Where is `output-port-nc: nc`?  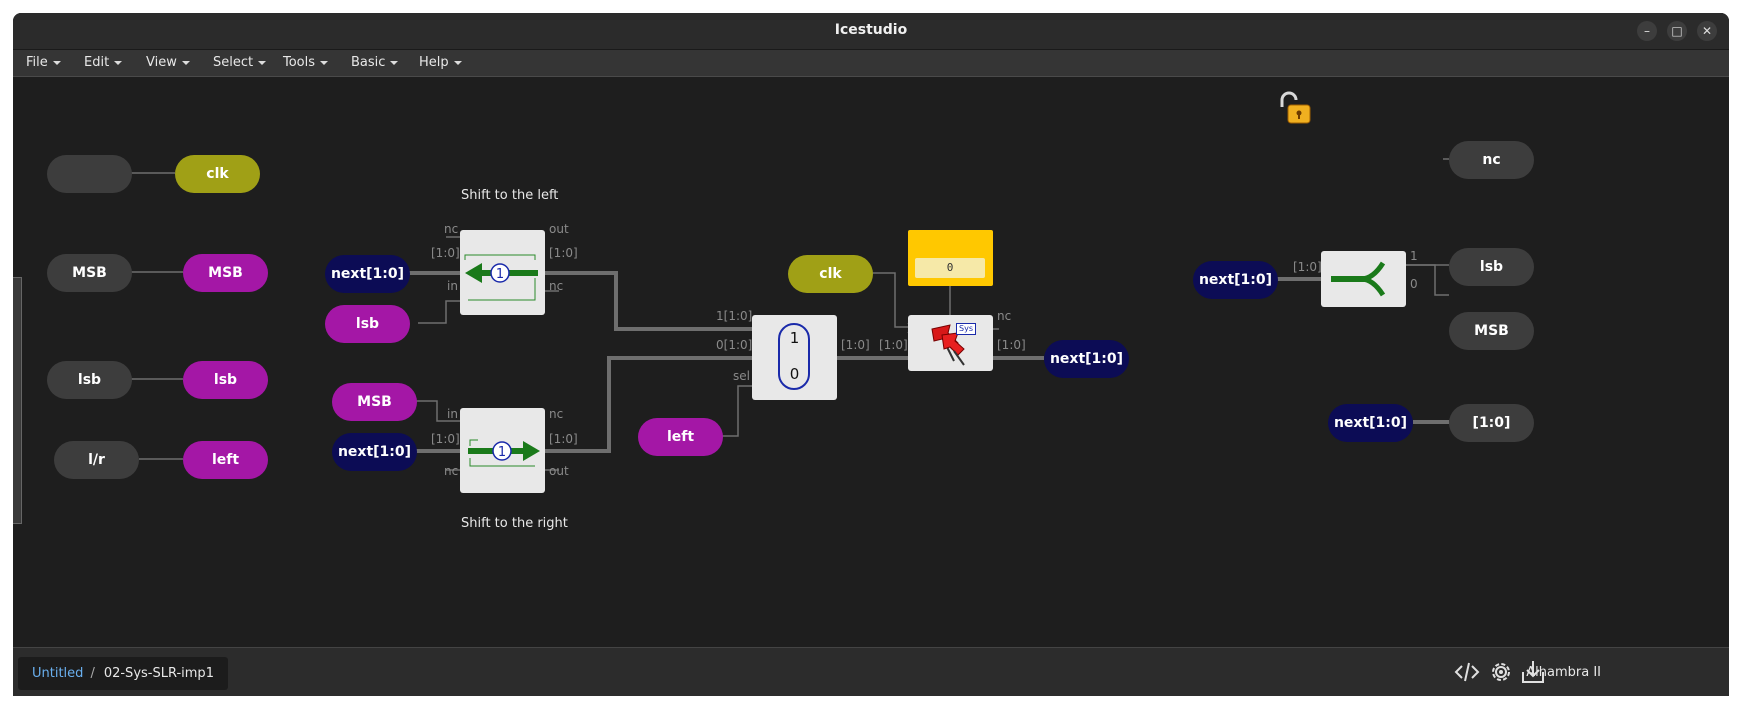
output-port-nc: nc is located at coordinates (1491, 160).